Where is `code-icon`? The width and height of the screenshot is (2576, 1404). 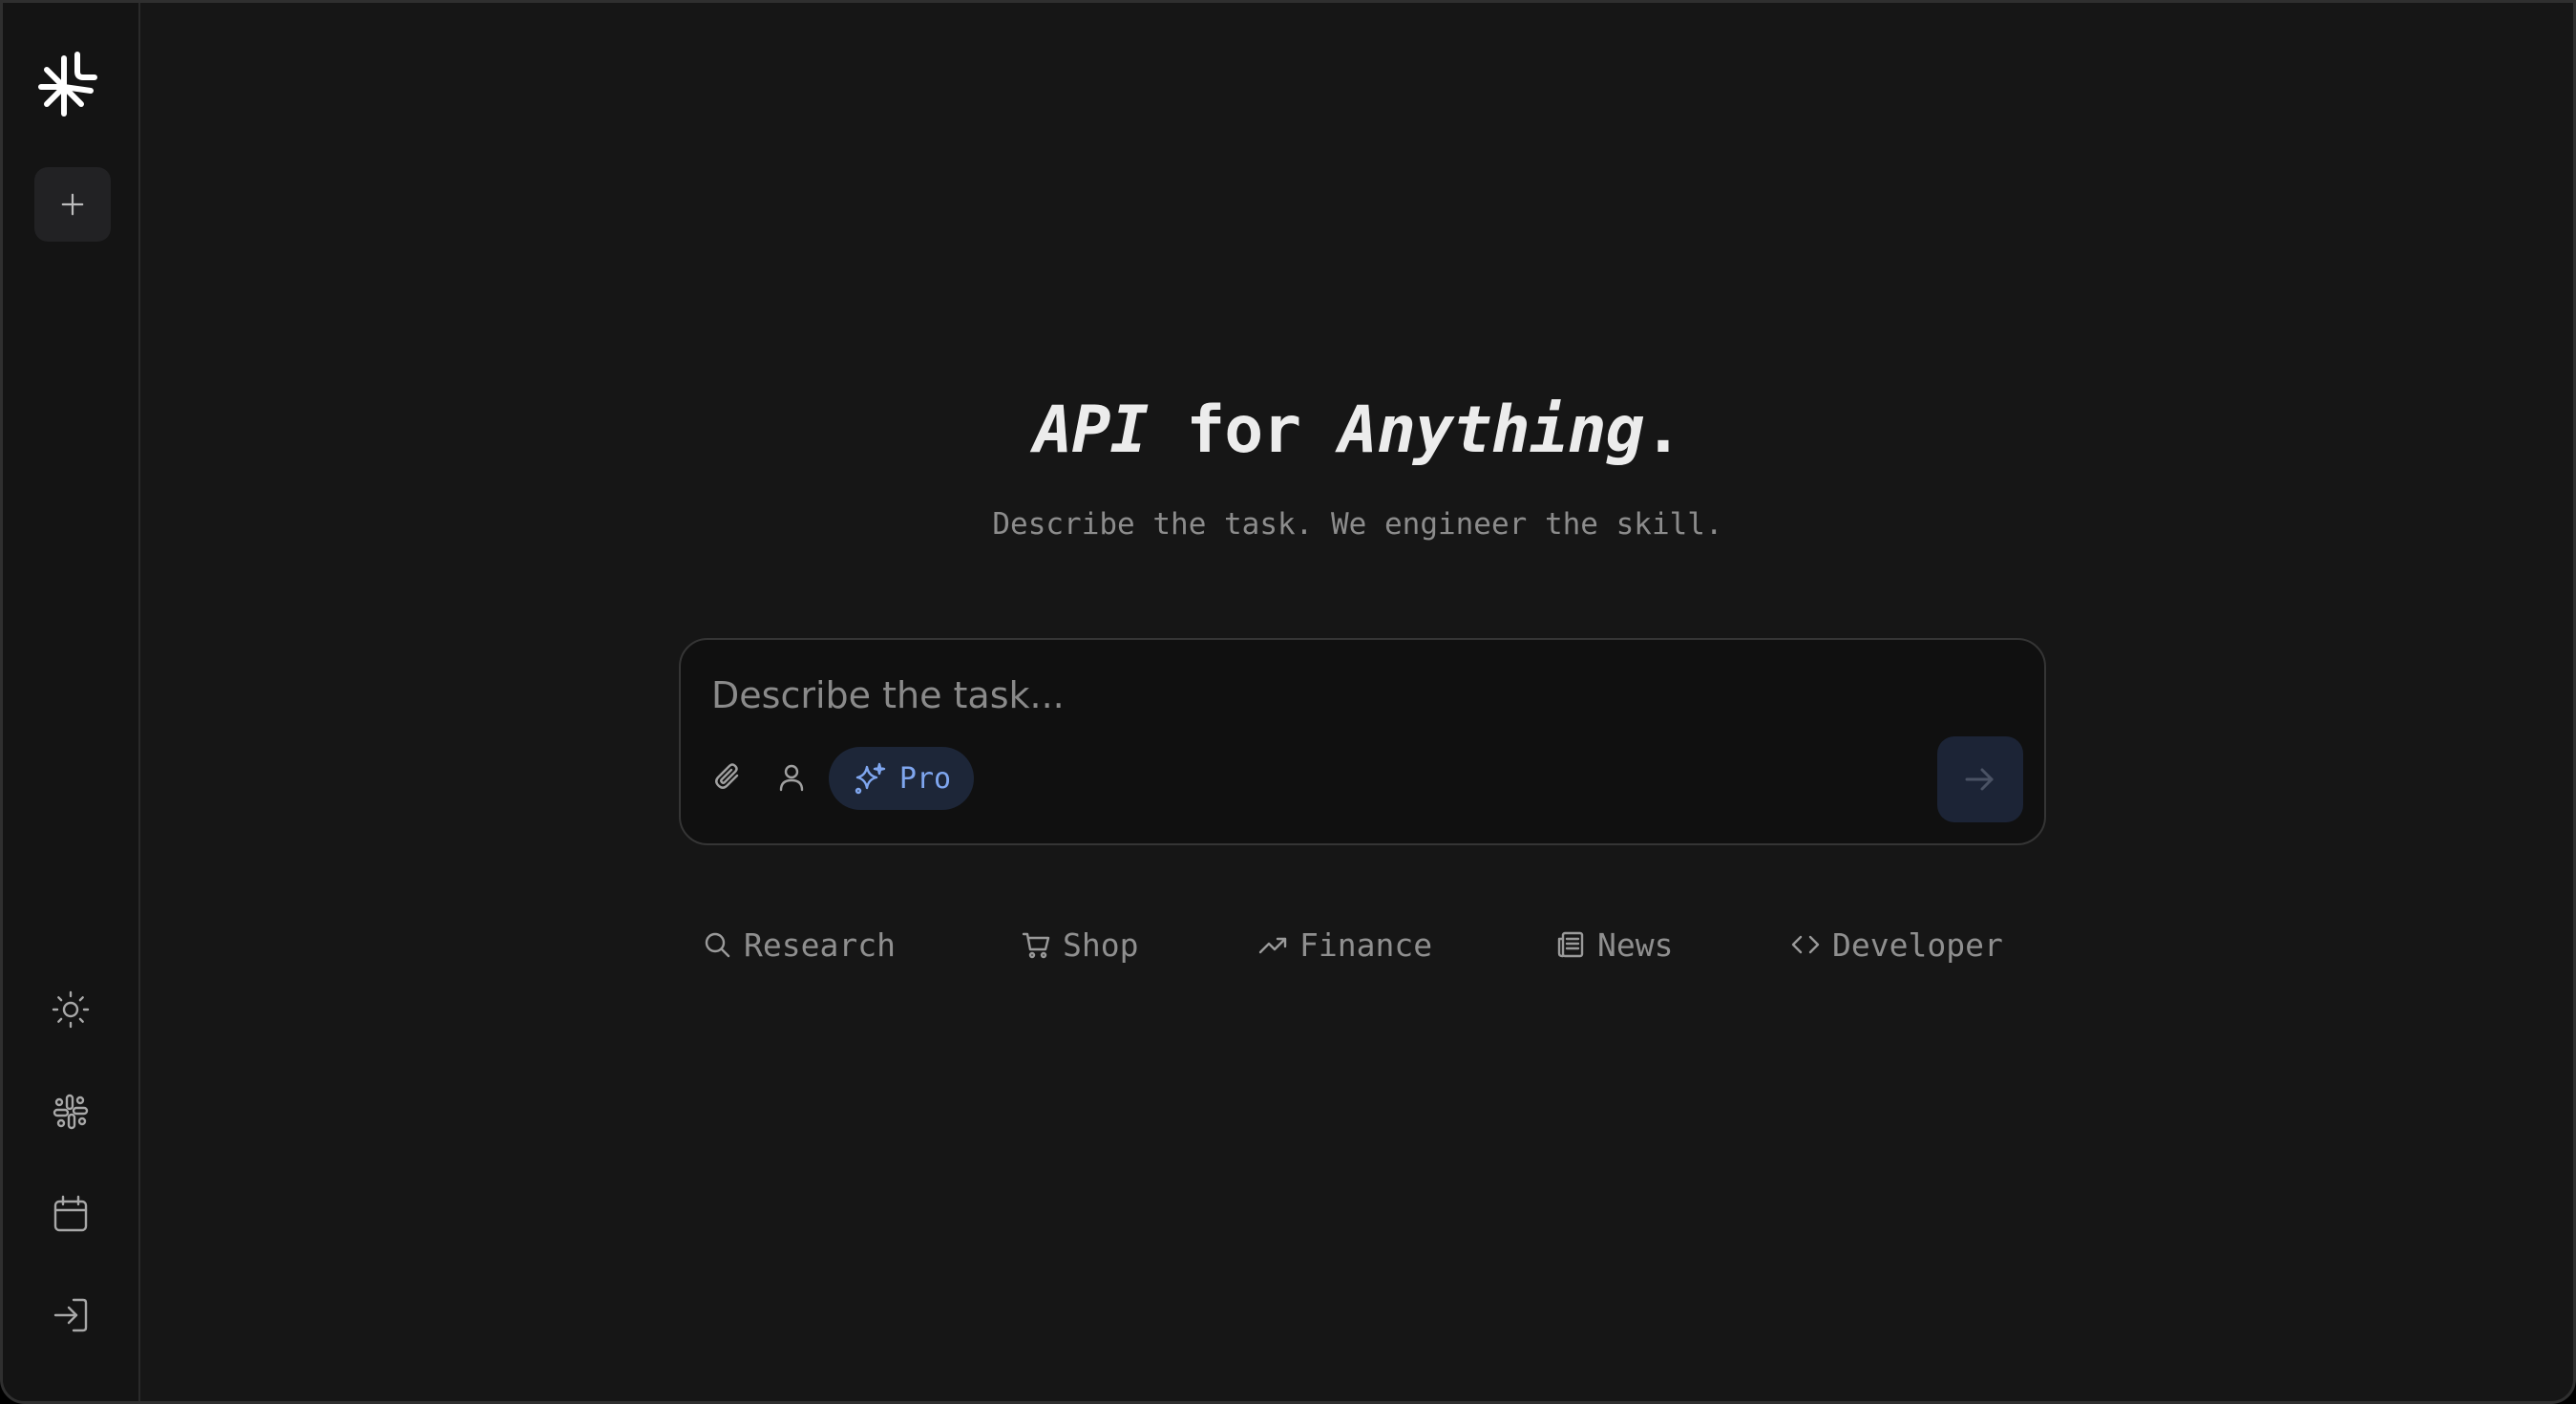 code-icon is located at coordinates (1805, 945).